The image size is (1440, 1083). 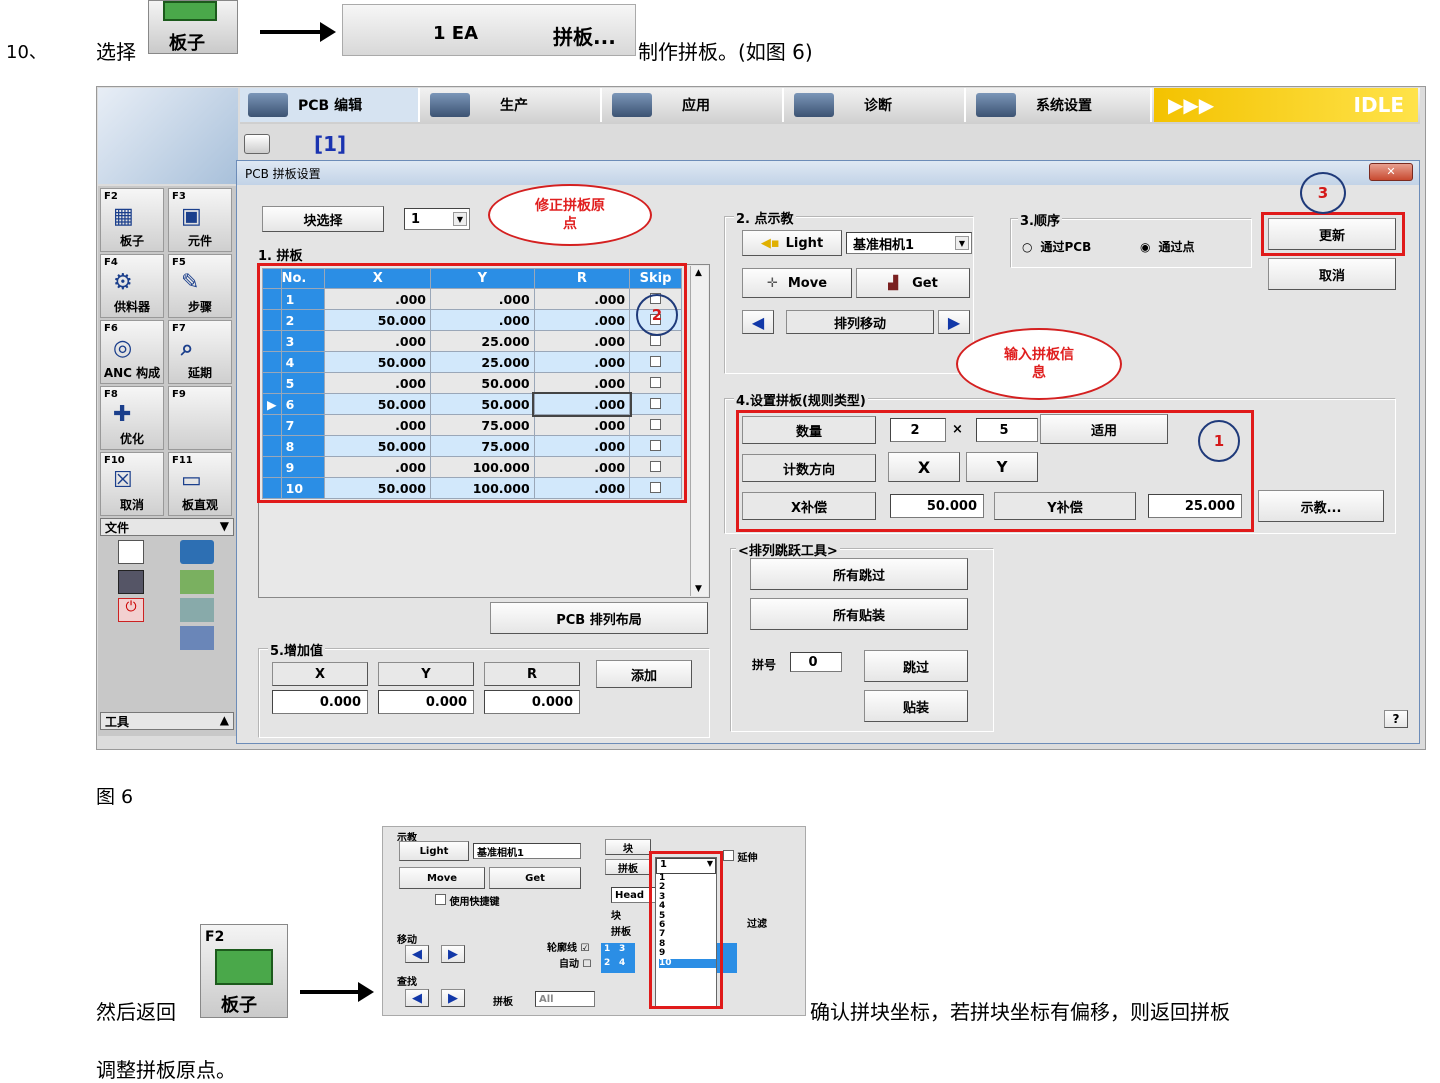 What do you see at coordinates (434, 851) in the screenshot?
I see `small-light-button: Light` at bounding box center [434, 851].